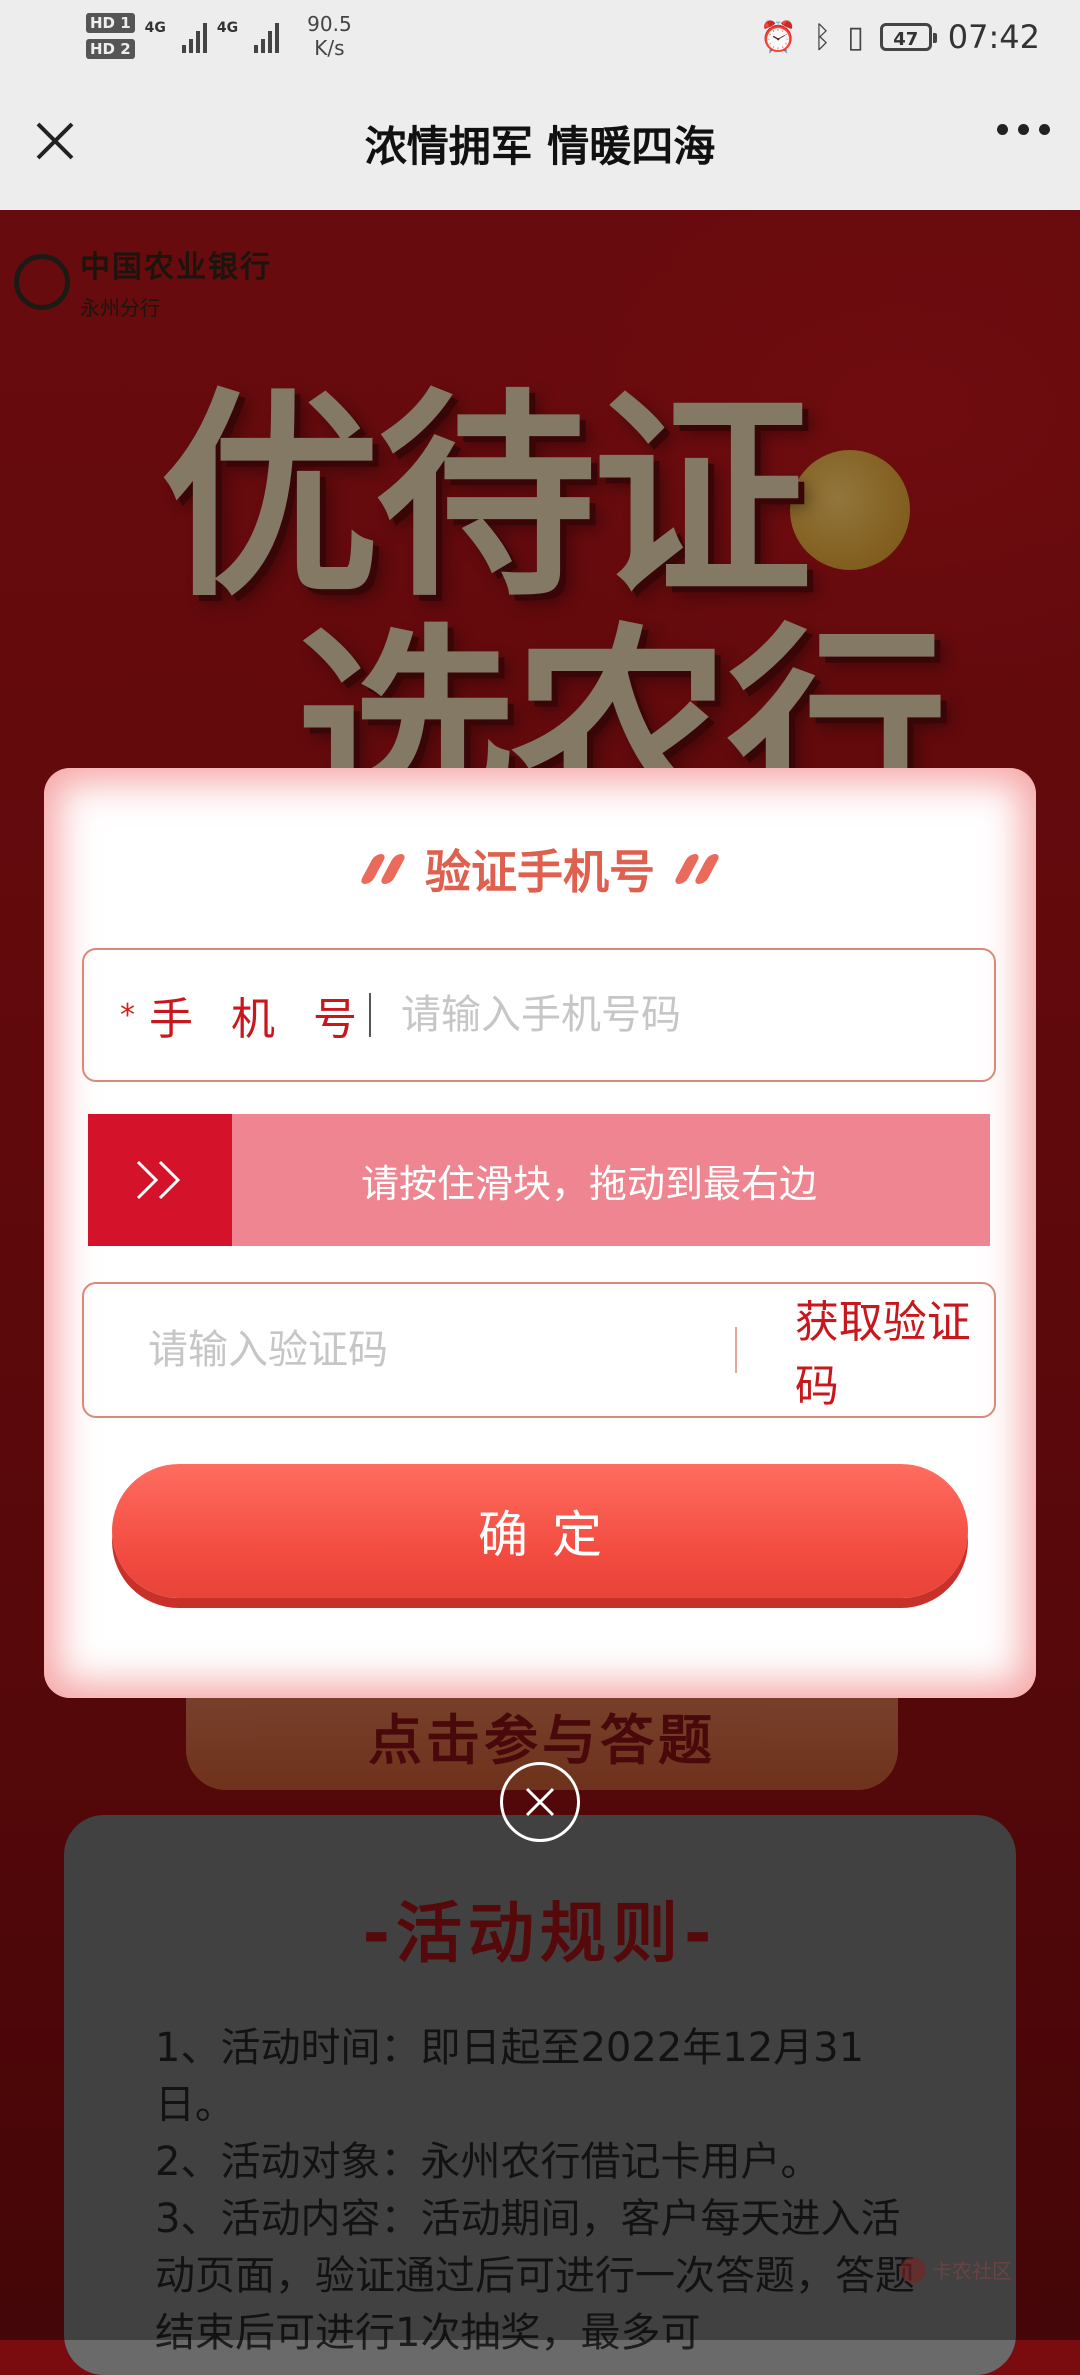 This screenshot has height=2375, width=1080. Describe the element at coordinates (822, 37) in the screenshot. I see `bluetooth-icon: ᛒ` at that location.